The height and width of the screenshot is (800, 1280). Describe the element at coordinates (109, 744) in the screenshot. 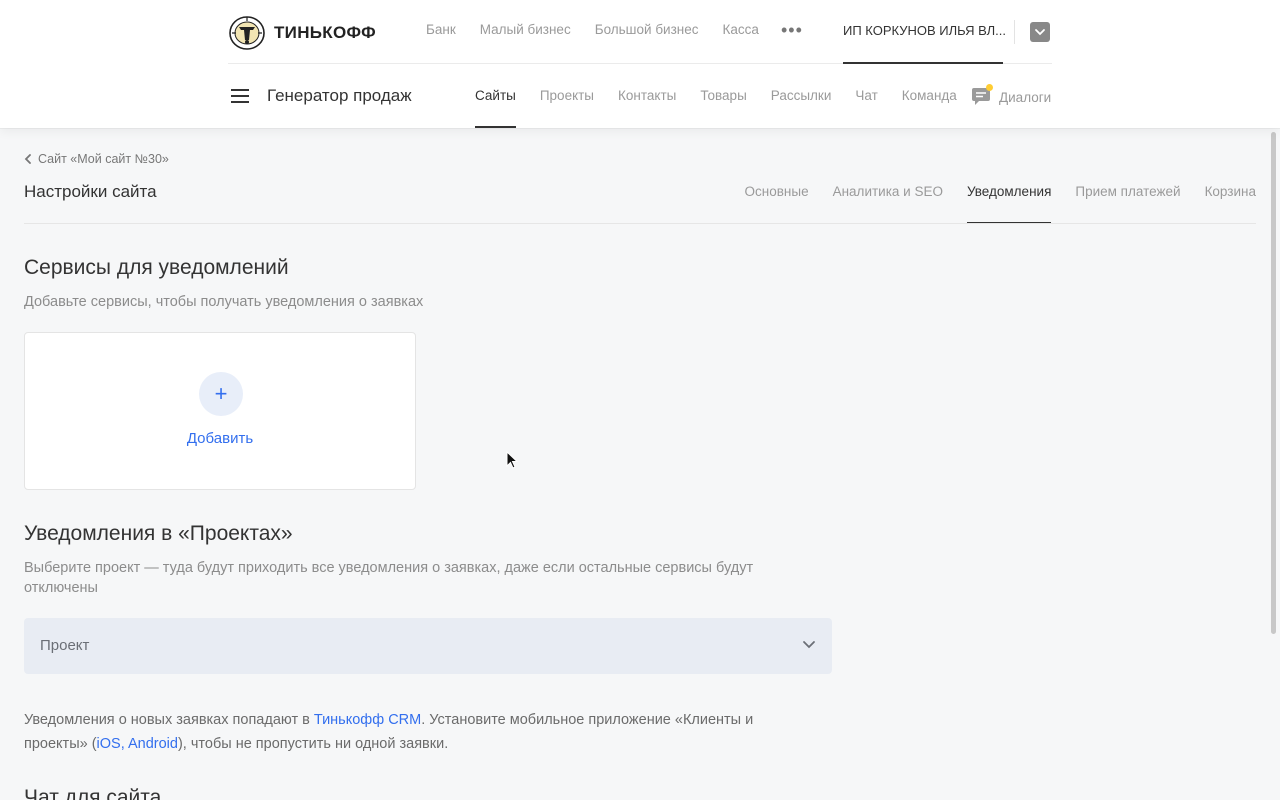

I see `ios-link: iOS` at that location.